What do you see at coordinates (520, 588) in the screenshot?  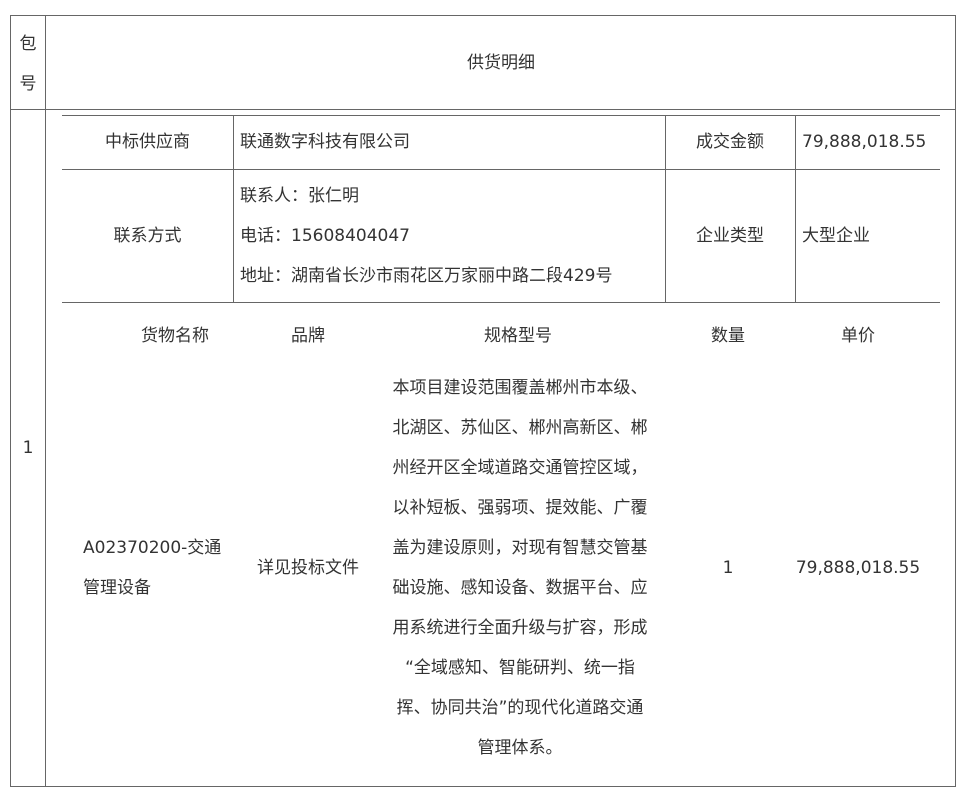 I see `spec-line-6: 础设施、感知设备、数据平台、应` at bounding box center [520, 588].